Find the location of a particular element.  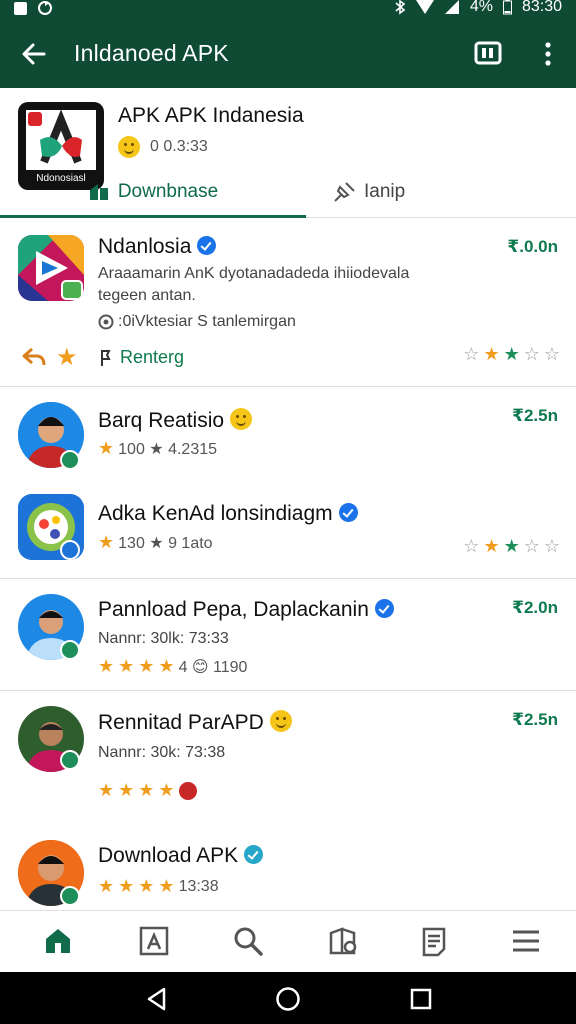

home-icon is located at coordinates (58, 941).